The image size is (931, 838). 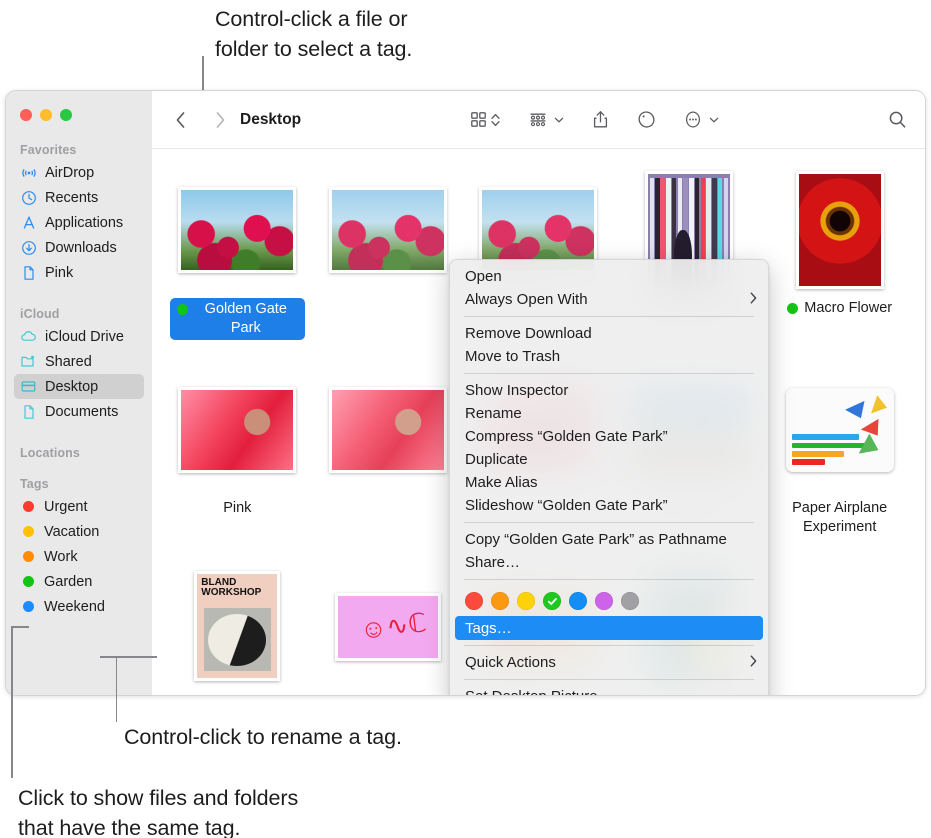 I want to click on sidebar-tag-weekend: Weekend, so click(x=79, y=606).